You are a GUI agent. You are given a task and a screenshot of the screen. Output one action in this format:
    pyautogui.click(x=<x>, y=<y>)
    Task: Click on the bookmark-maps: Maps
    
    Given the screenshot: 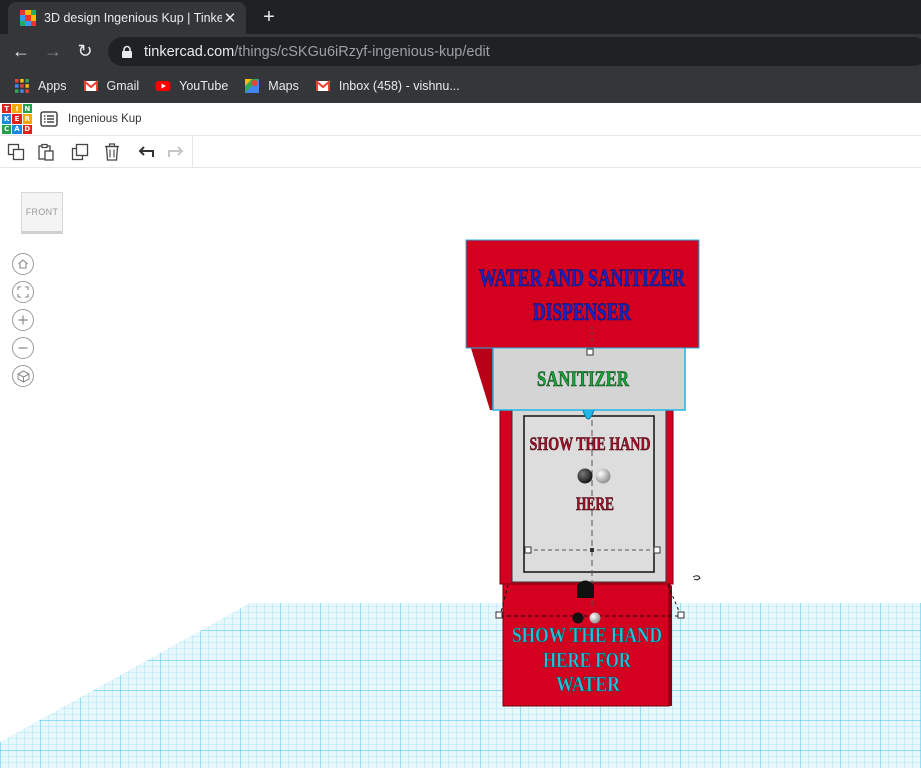 What is the action you would take?
    pyautogui.click(x=271, y=86)
    